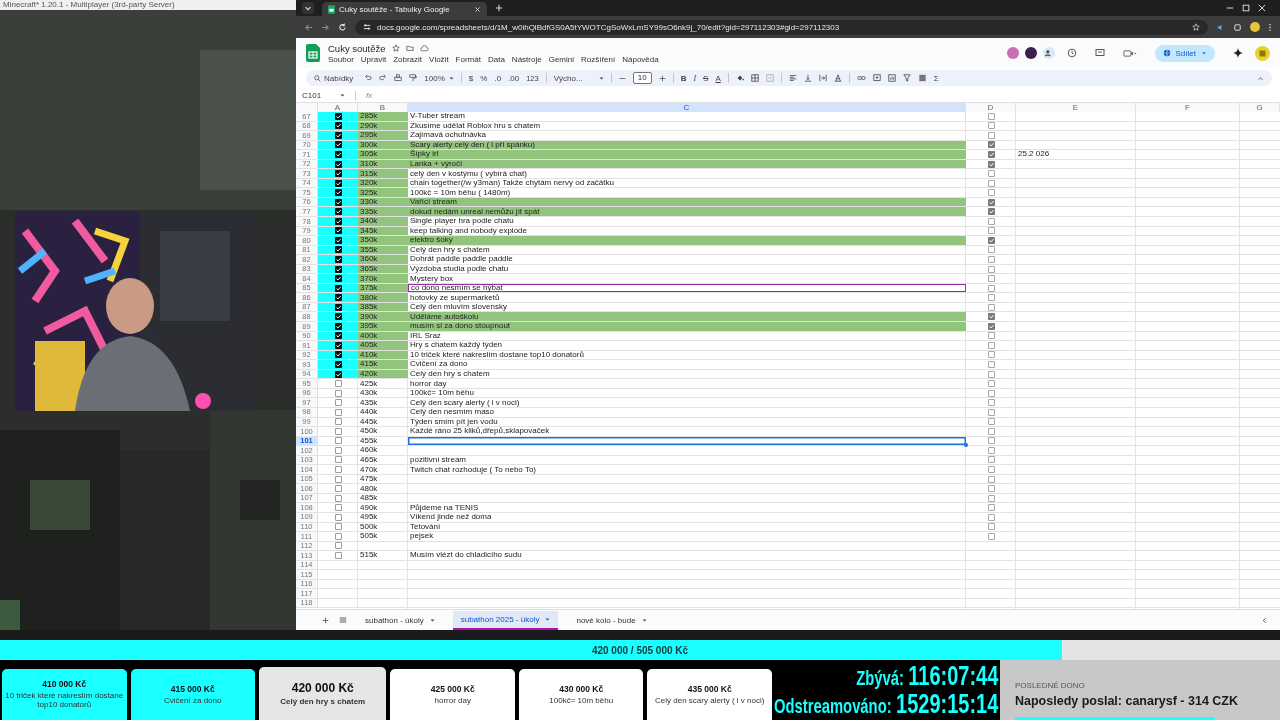 This screenshot has width=1280, height=720. What do you see at coordinates (404, 9) in the screenshot?
I see `browser-tab: Cuky soutěže - Tabulky Google` at bounding box center [404, 9].